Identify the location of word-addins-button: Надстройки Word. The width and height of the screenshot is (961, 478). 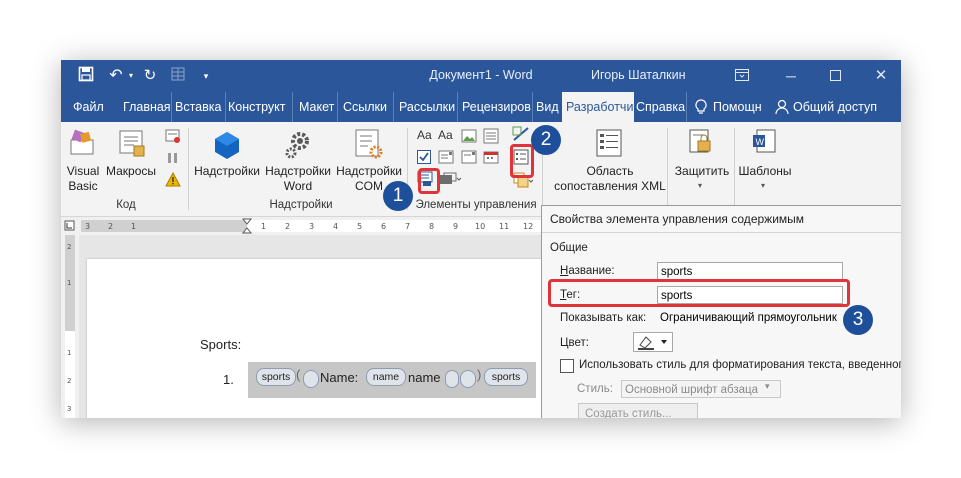
(298, 179).